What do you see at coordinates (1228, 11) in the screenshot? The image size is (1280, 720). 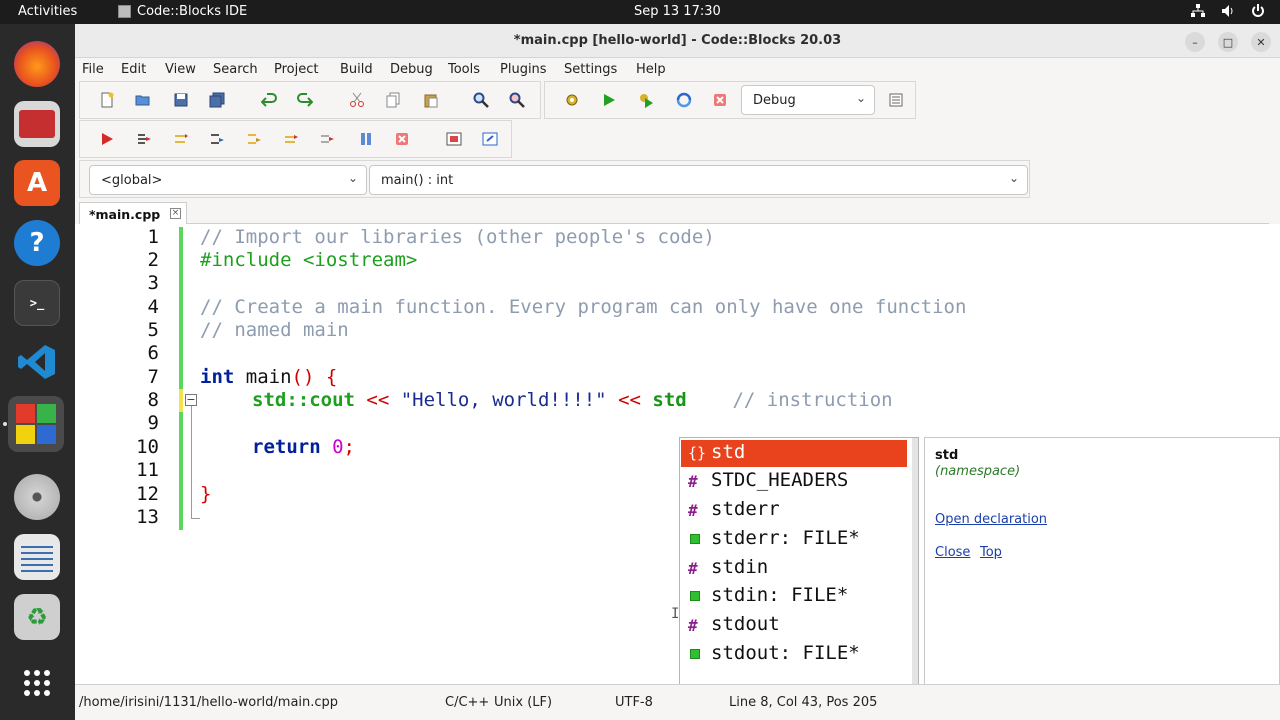 I see `system-tray` at bounding box center [1228, 11].